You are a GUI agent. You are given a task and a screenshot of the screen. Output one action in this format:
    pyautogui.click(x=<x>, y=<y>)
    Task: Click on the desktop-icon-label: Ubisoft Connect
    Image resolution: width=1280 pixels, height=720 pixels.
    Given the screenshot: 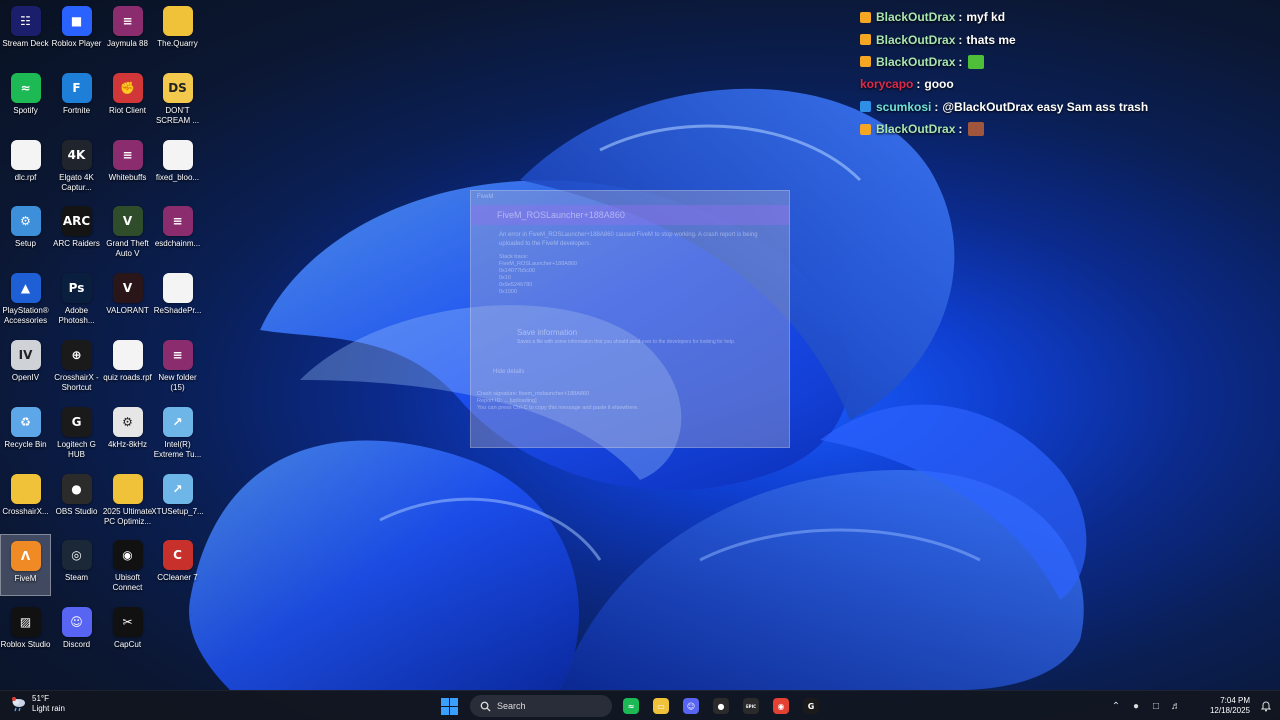 What is the action you would take?
    pyautogui.click(x=127, y=583)
    